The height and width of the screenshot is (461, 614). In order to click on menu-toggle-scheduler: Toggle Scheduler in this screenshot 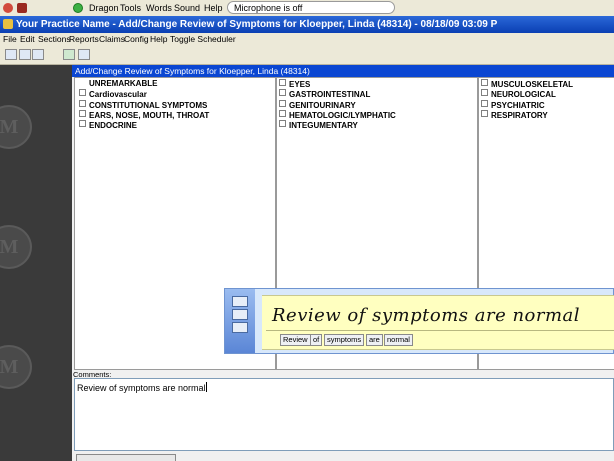, I will do `click(203, 39)`.